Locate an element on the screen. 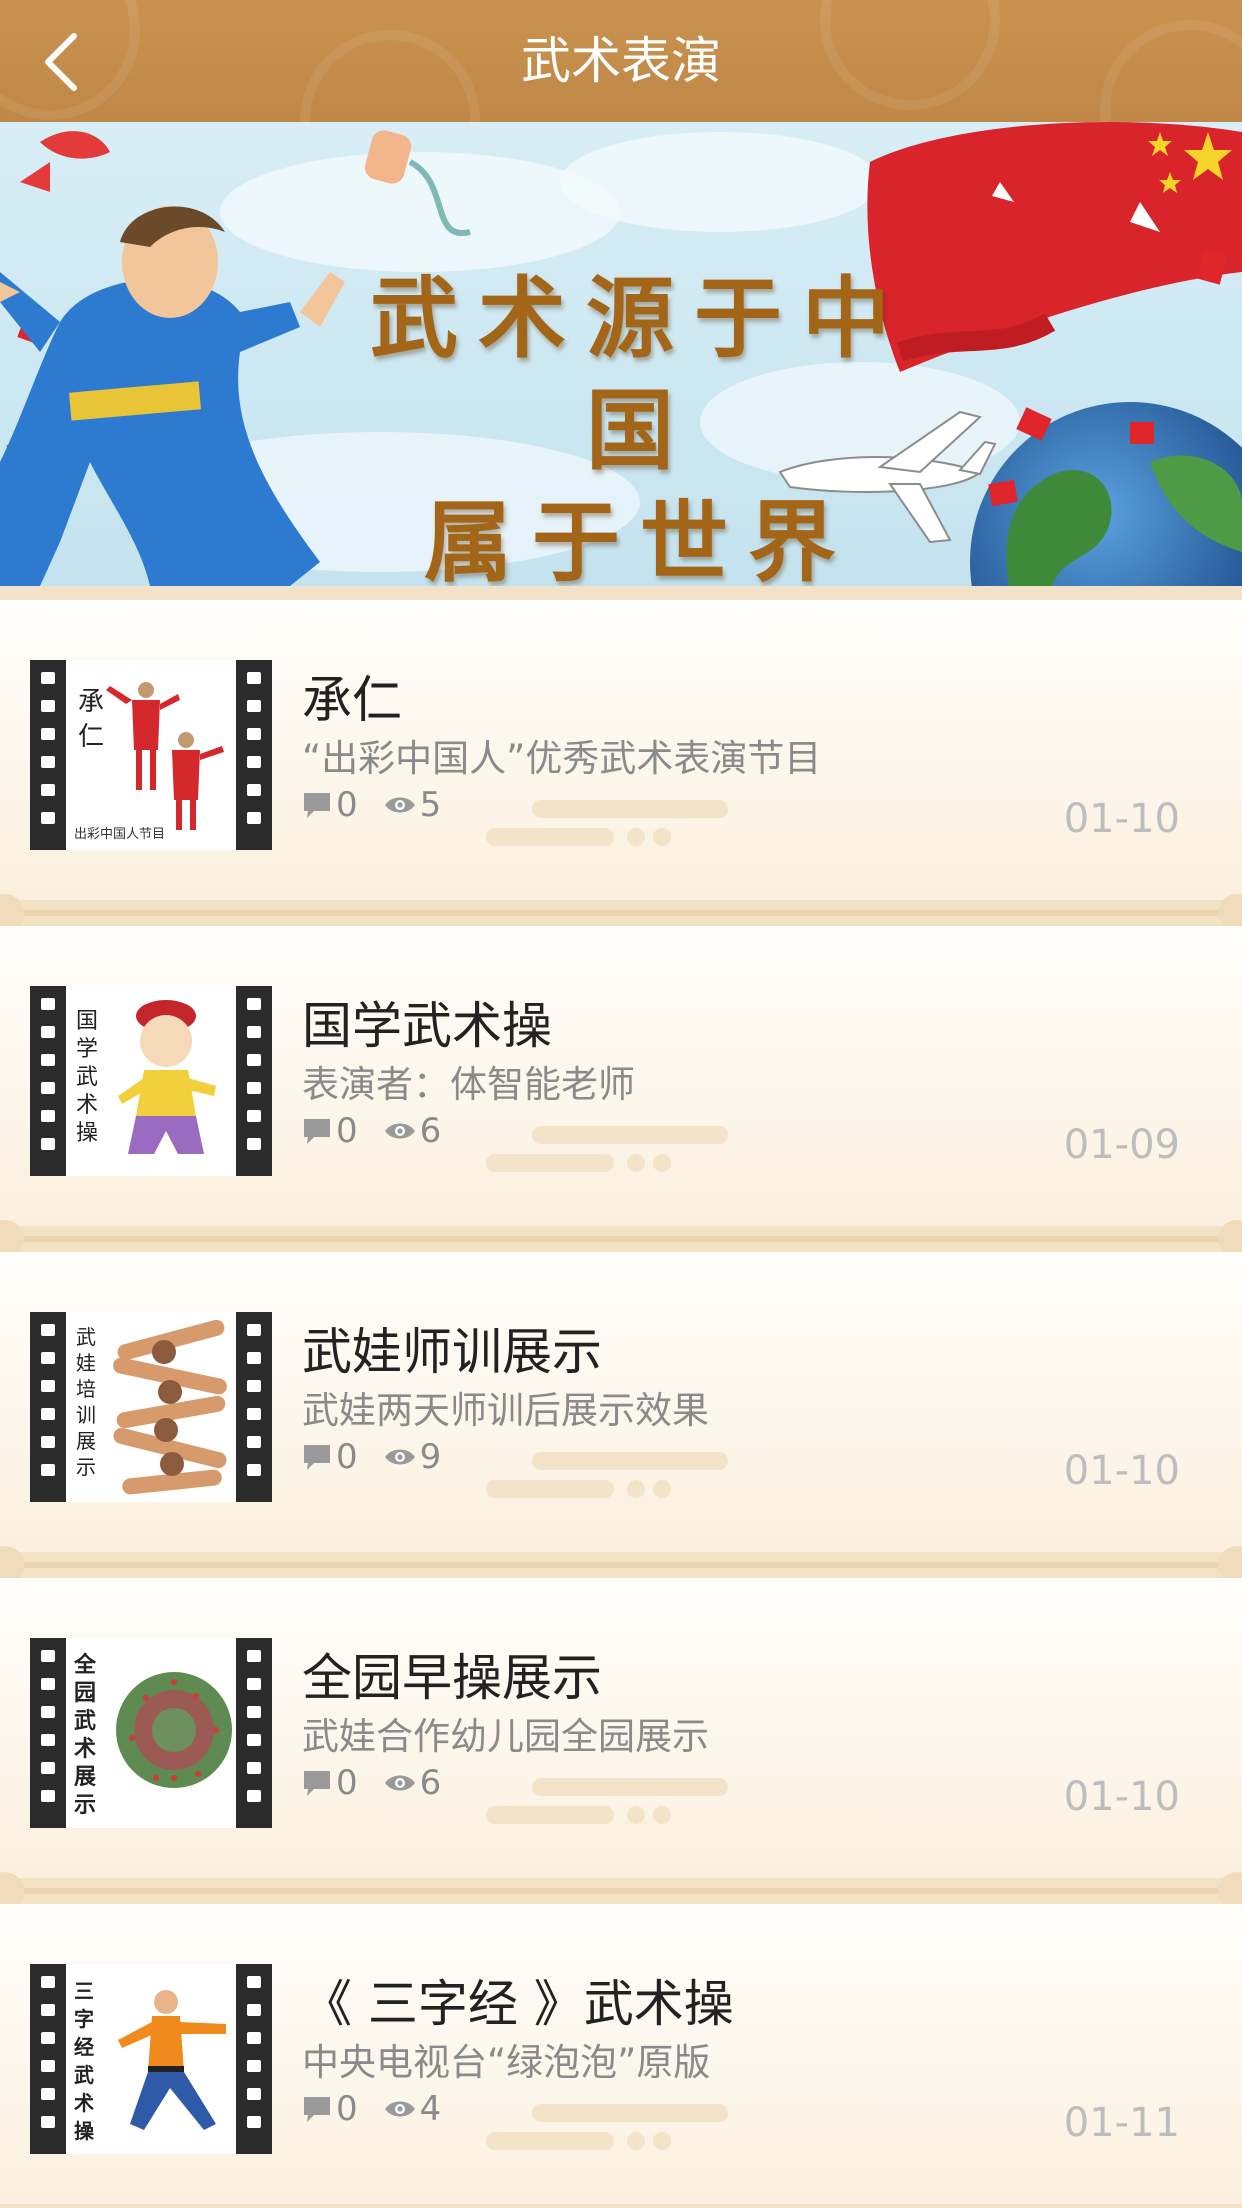 The height and width of the screenshot is (2208, 1242). view-count: 5 is located at coordinates (430, 805).